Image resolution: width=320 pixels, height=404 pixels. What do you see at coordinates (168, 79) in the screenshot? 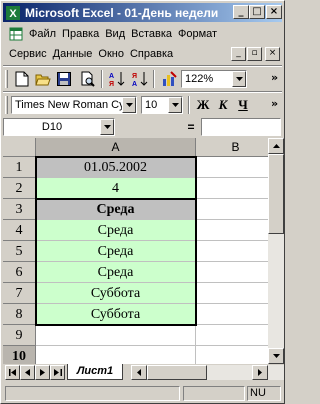
I see `chart-wizard-icon` at bounding box center [168, 79].